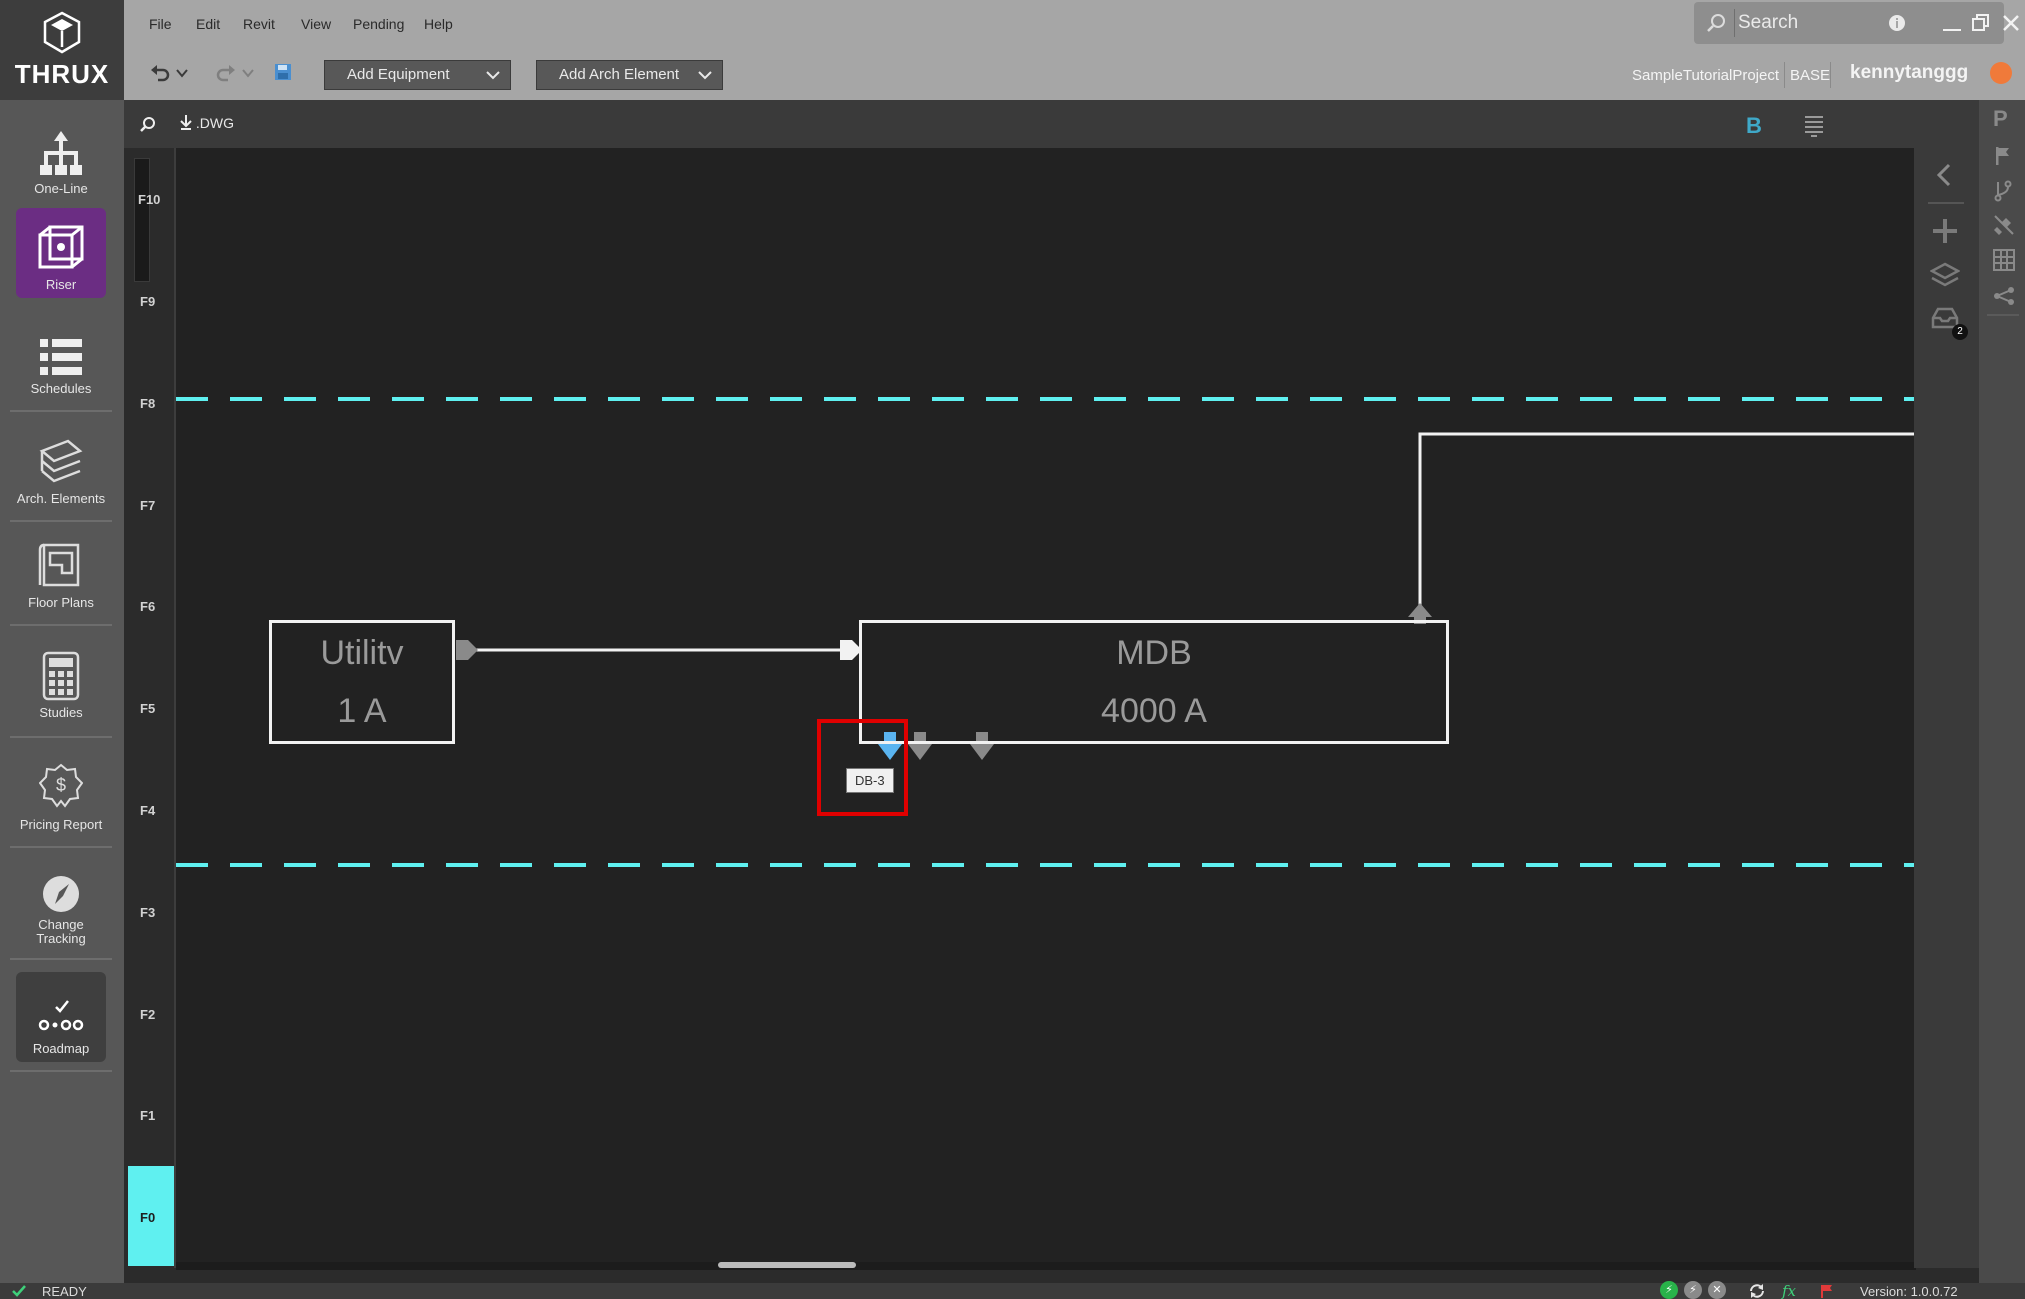 The image size is (2025, 1299). What do you see at coordinates (61, 1017) in the screenshot?
I see `sidebar-item-roadmap: Roadmap` at bounding box center [61, 1017].